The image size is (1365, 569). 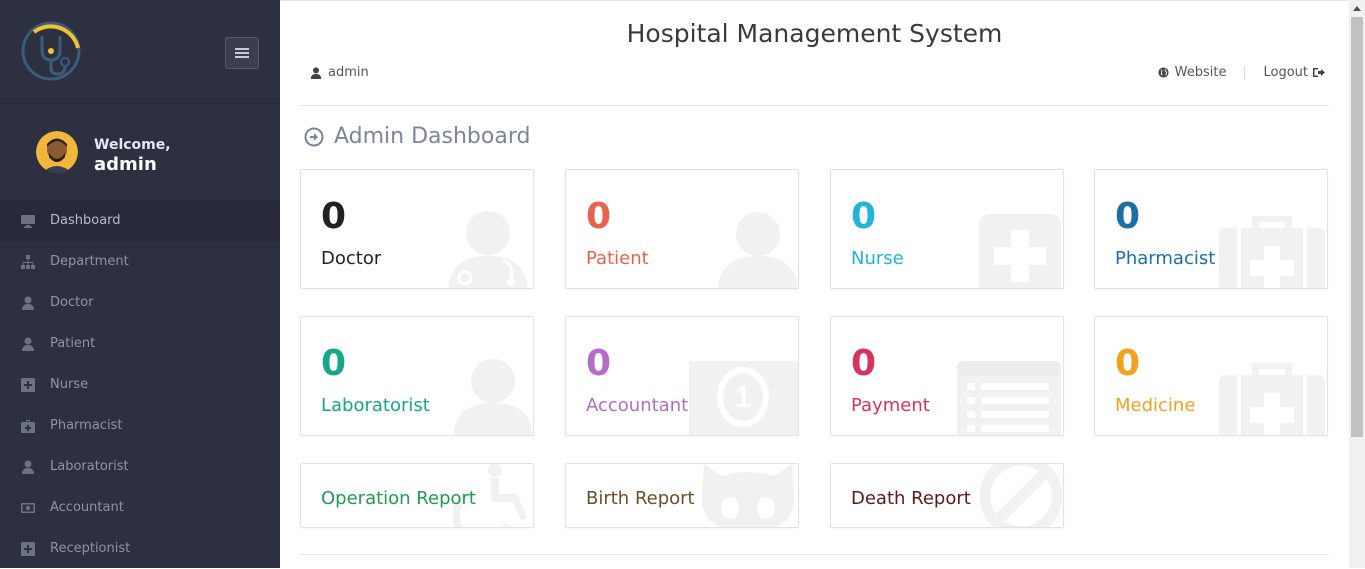 What do you see at coordinates (140, 466) in the screenshot?
I see `sidebar-item-laboratorist: Laboratorist` at bounding box center [140, 466].